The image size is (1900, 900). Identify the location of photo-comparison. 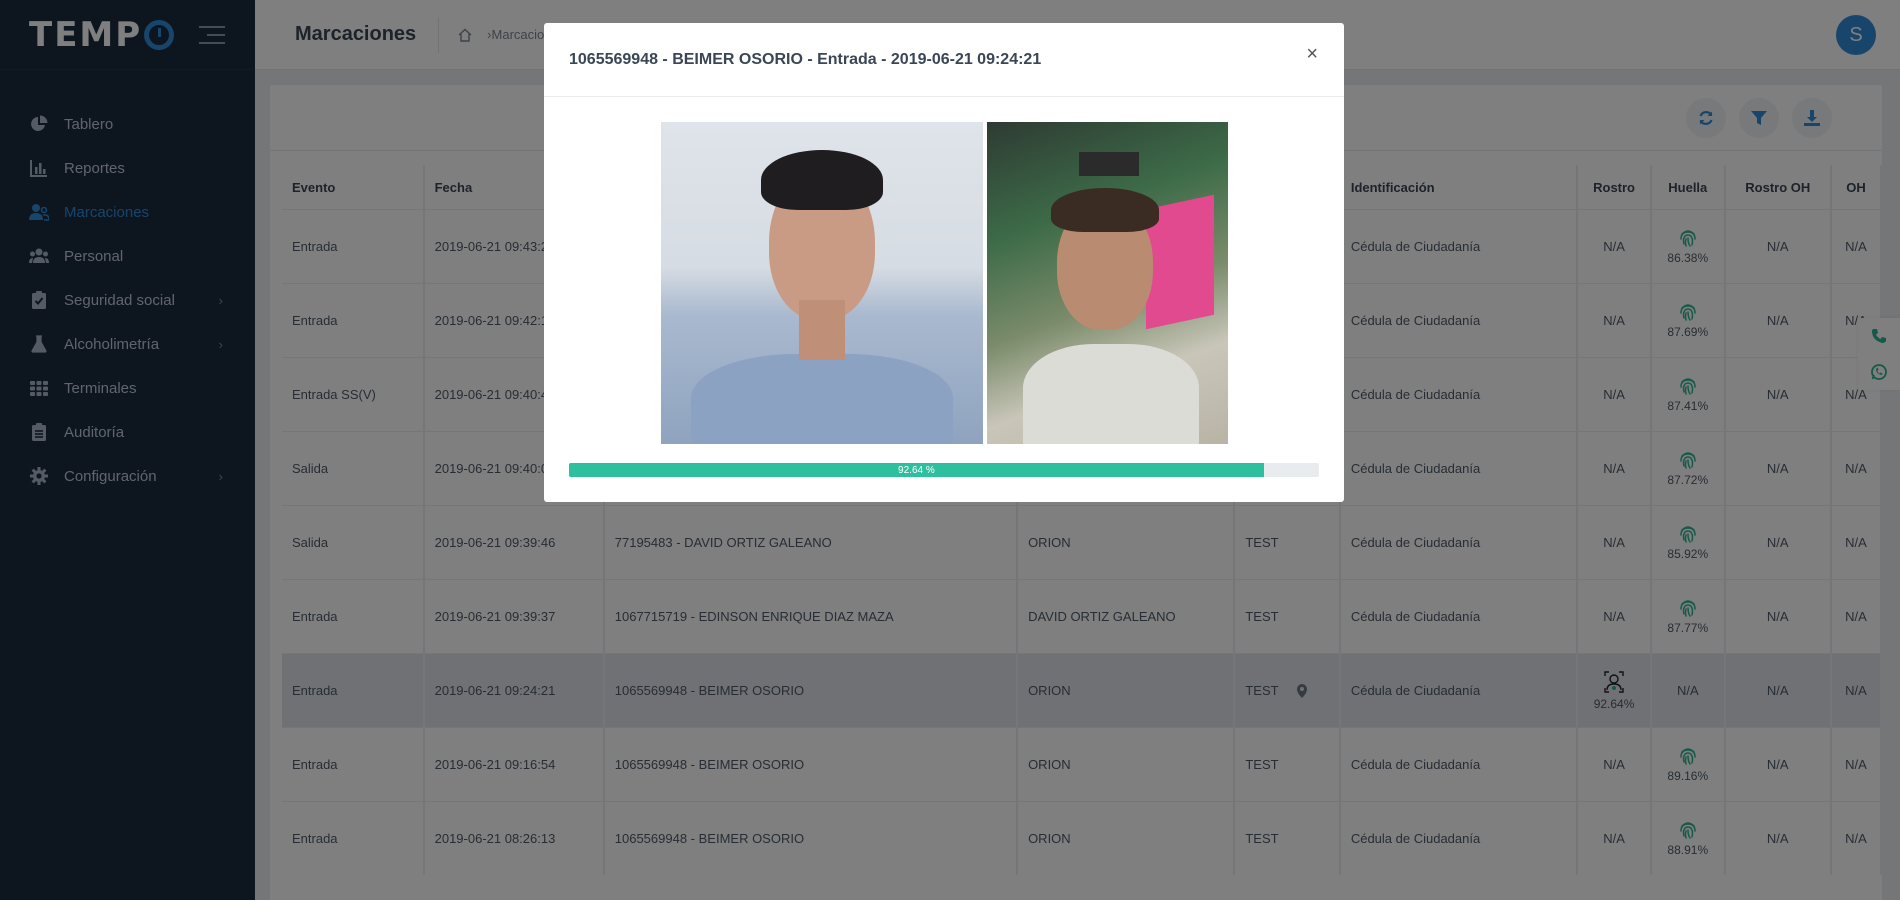
(944, 283).